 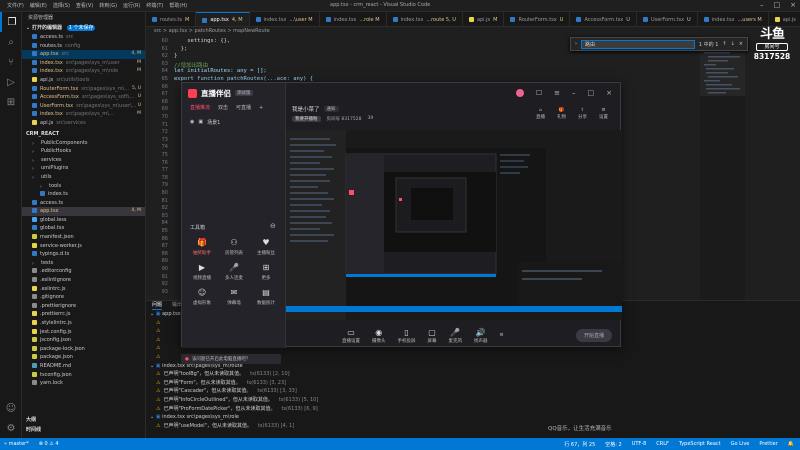 I want to click on stream-icon-item: ⚙ 设置, so click(x=603, y=114).